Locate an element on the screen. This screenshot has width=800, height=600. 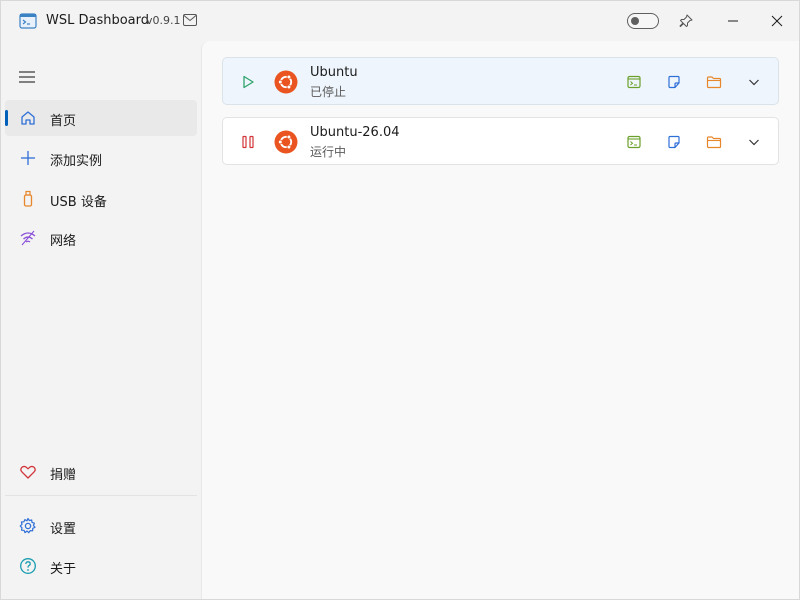
sidebar-item-about: 关于 is located at coordinates (101, 566).